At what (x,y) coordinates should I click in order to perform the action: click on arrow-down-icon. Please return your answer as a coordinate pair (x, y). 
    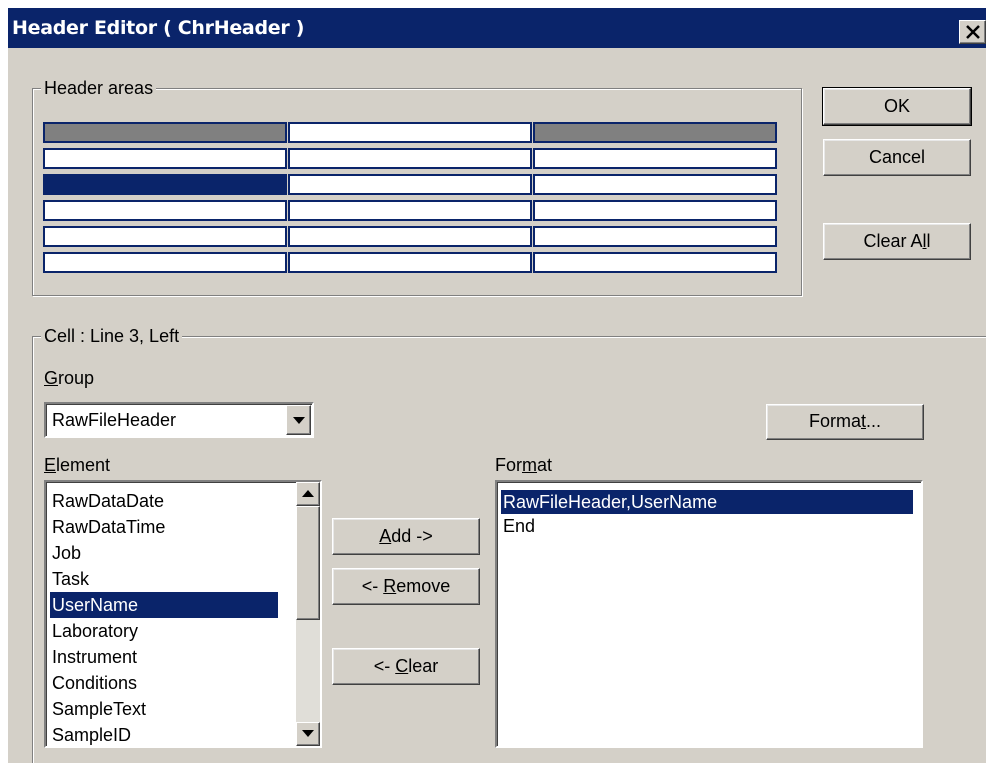
    Looking at the image, I should click on (308, 733).